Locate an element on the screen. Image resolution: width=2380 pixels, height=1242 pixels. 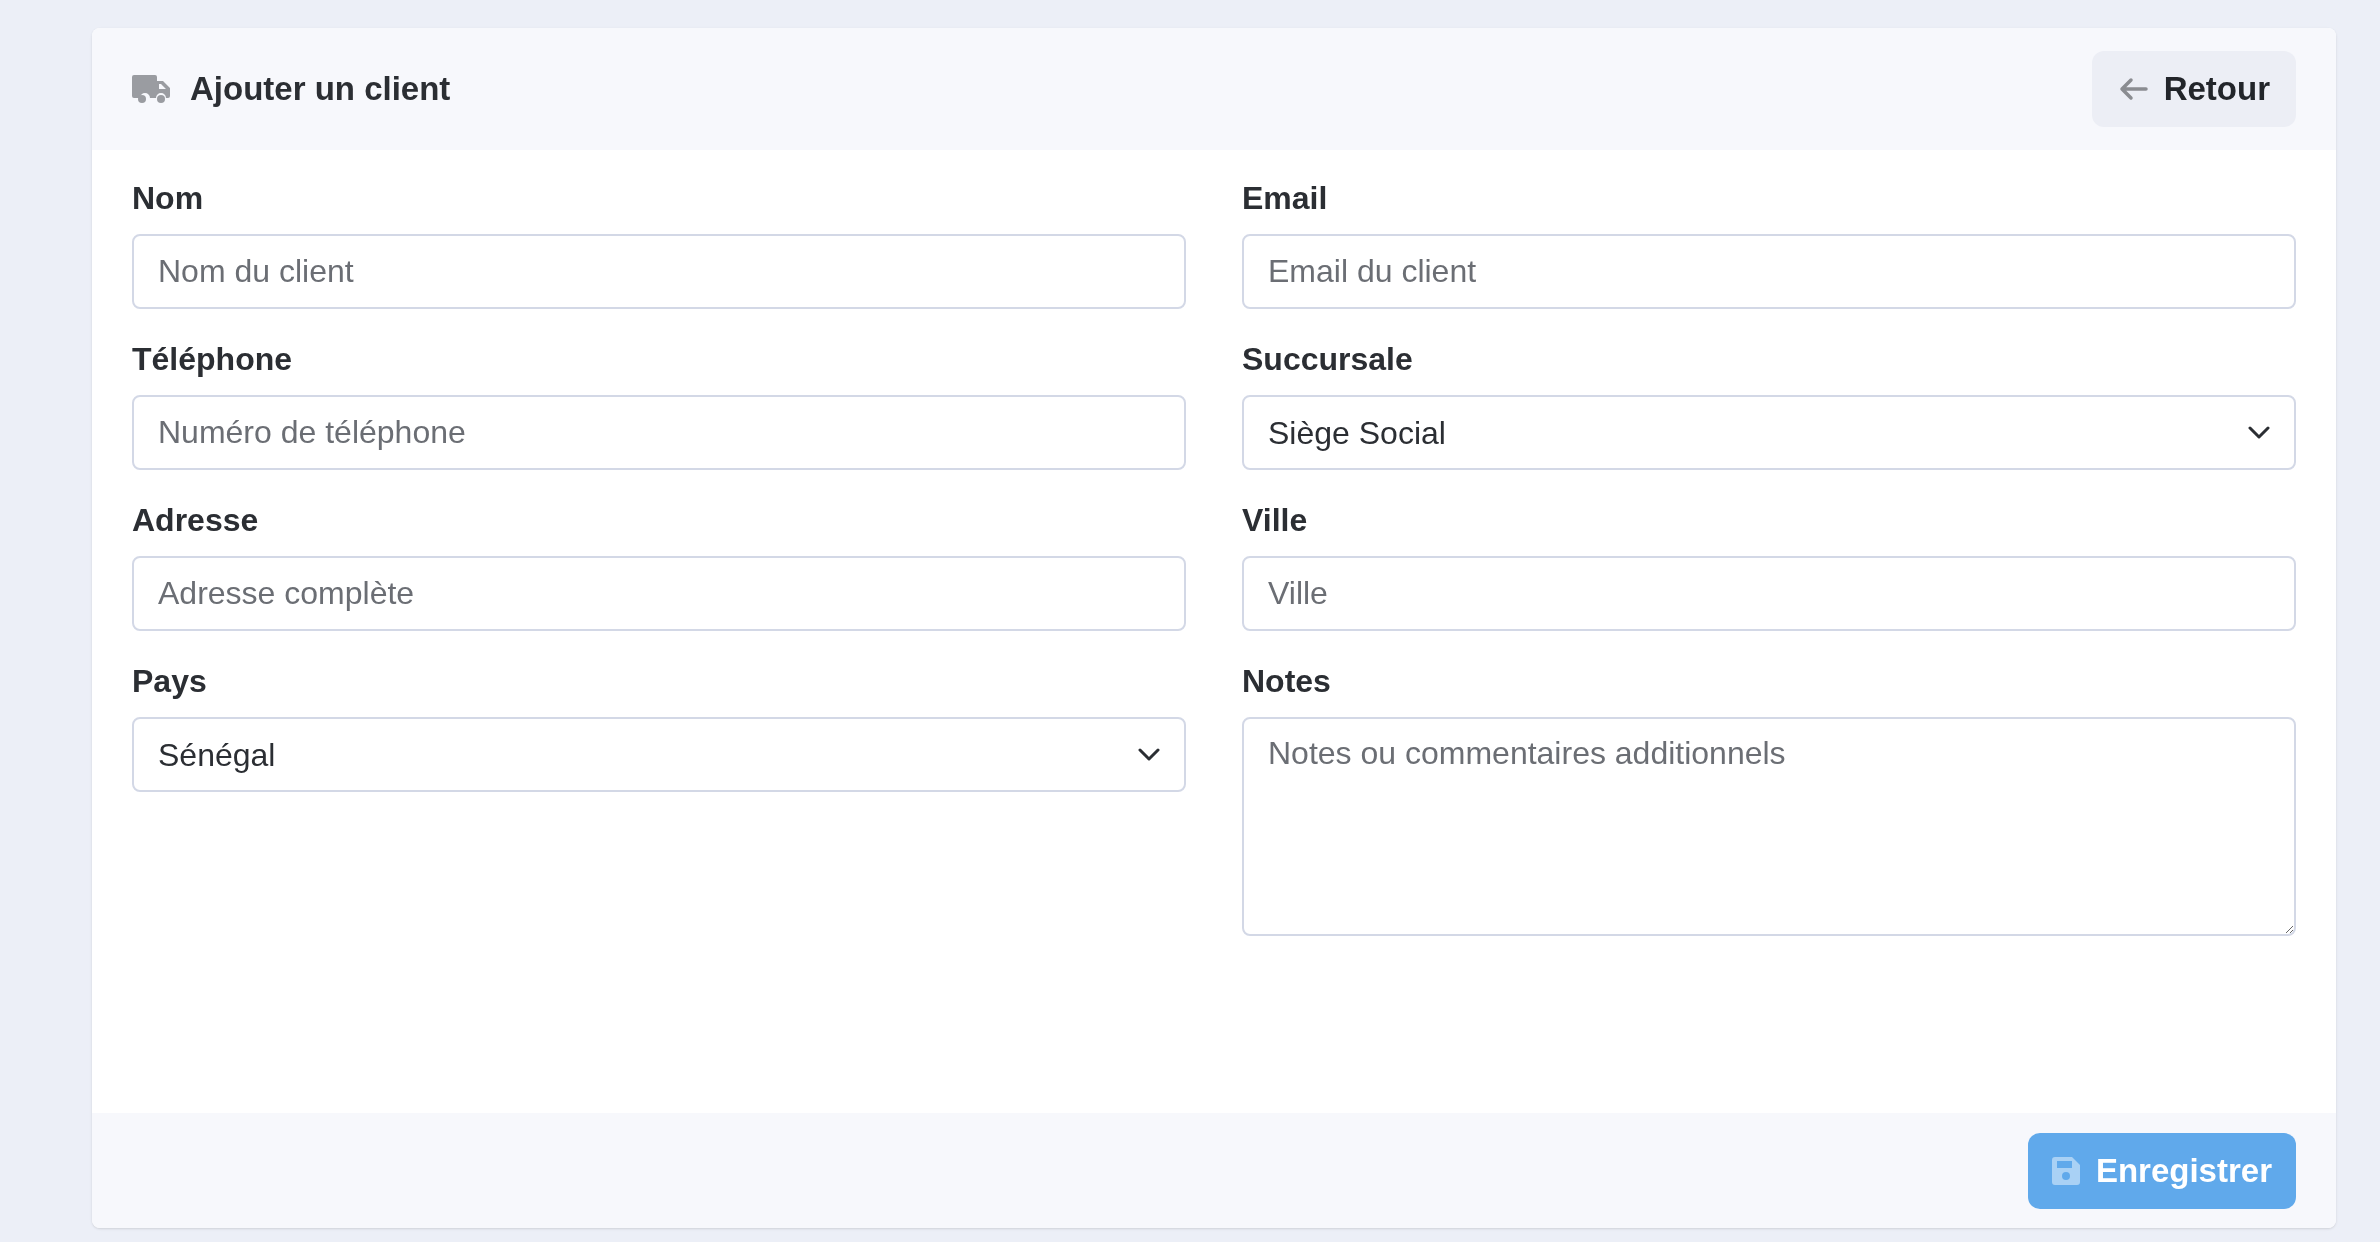
field-label: Nom is located at coordinates (168, 198).